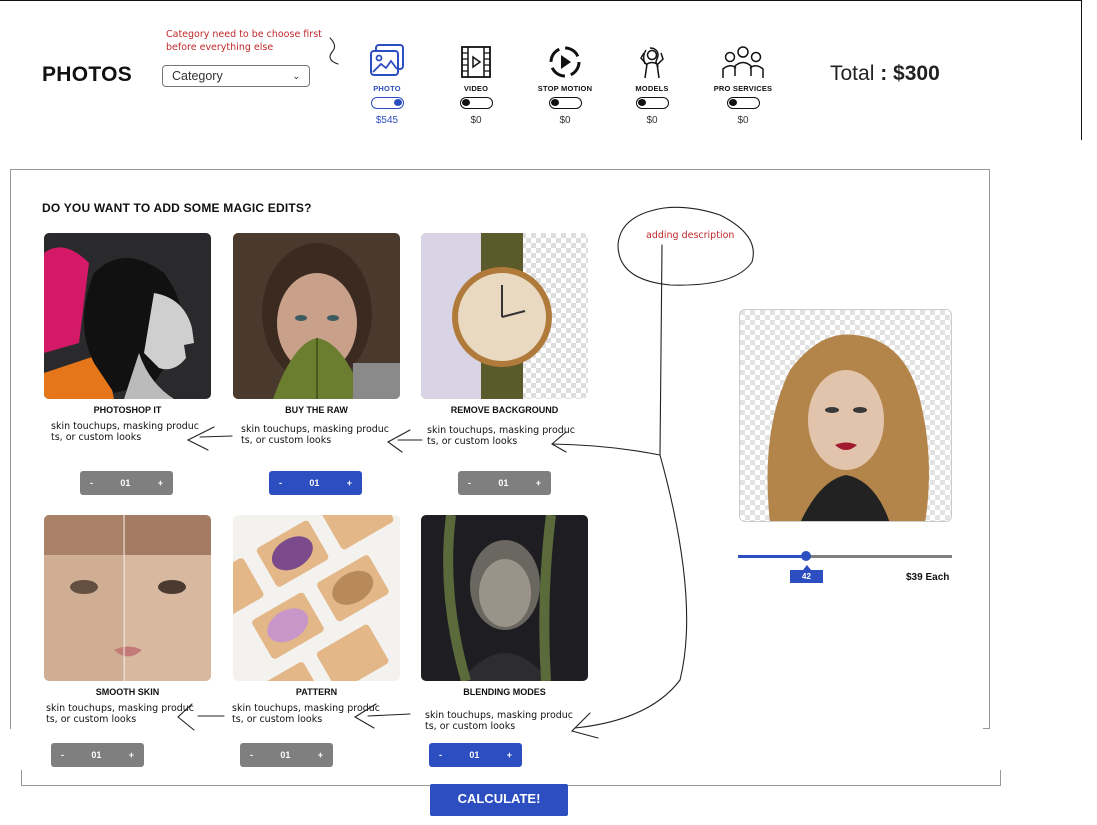 The height and width of the screenshot is (825, 1097). I want to click on service-label: VIDEO, so click(476, 88).